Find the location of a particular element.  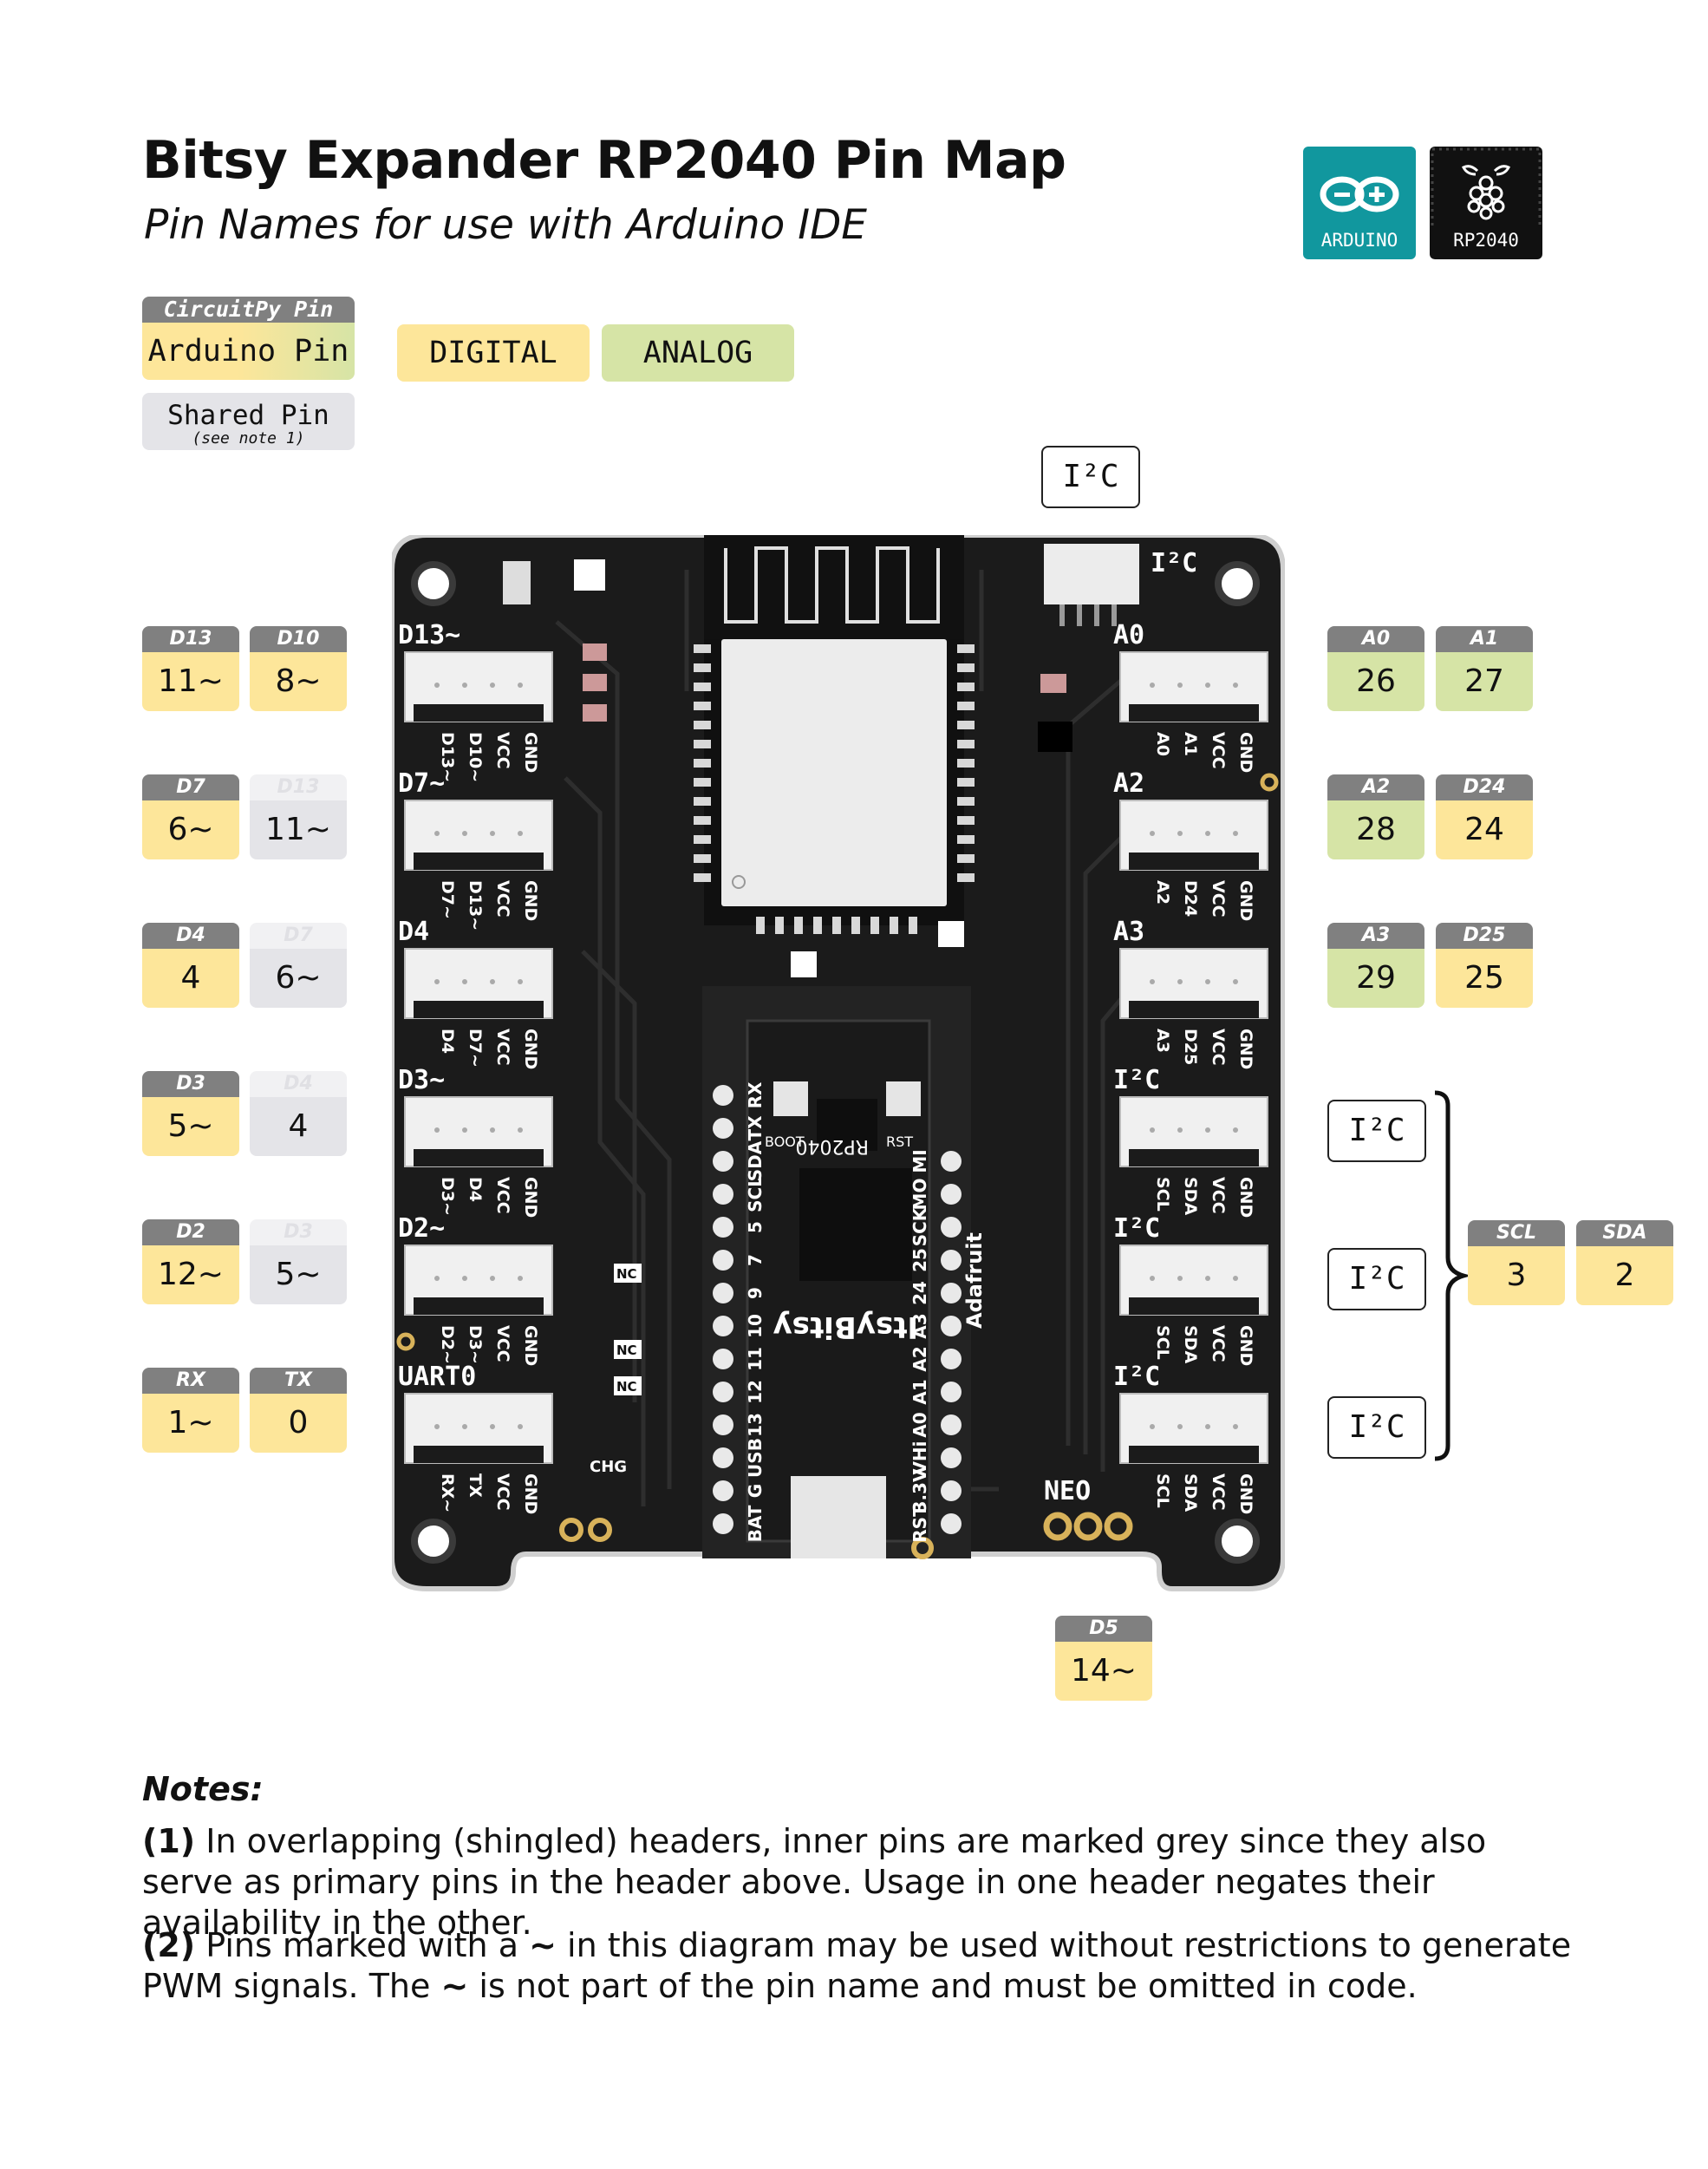

right-connector-4-label: I²C is located at coordinates (1136, 1228).